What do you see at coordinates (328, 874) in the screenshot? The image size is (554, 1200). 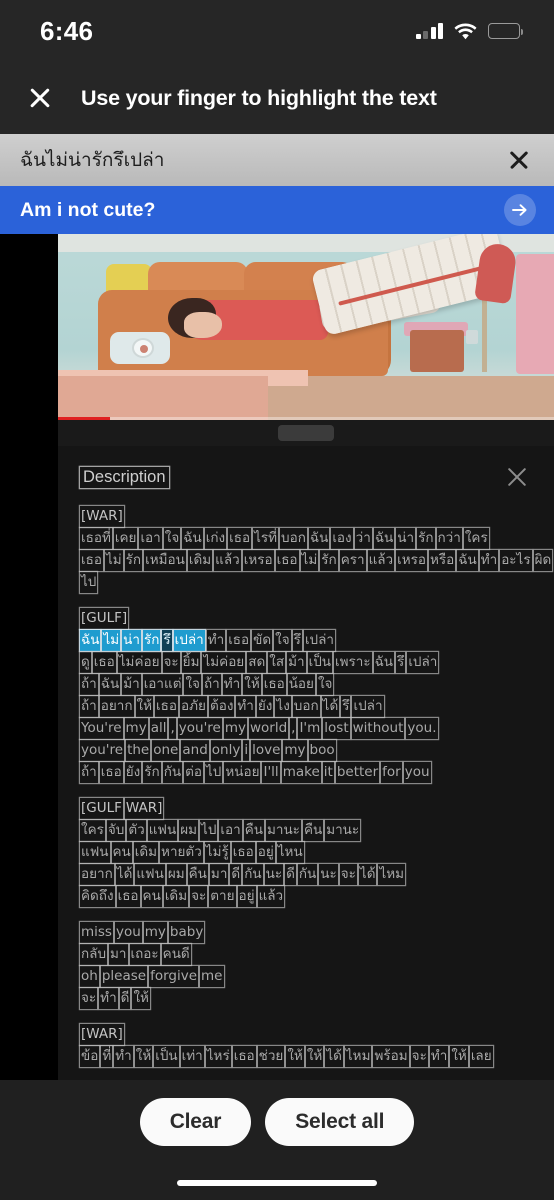 I see `selectable-word: นะ` at bounding box center [328, 874].